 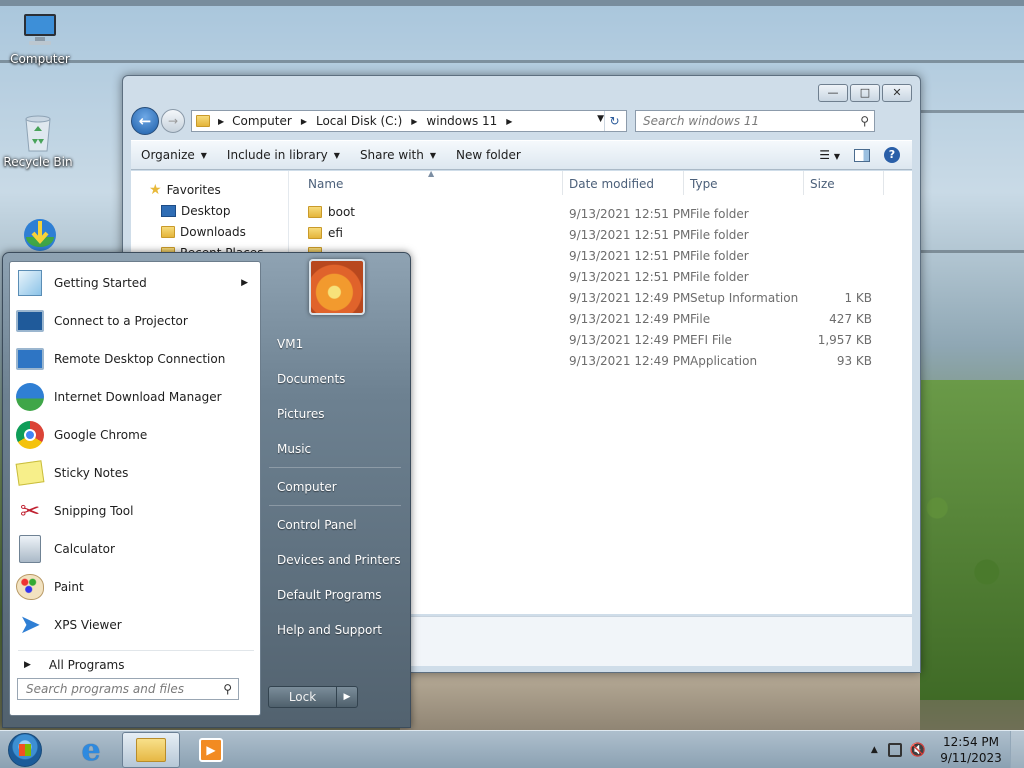 What do you see at coordinates (136, 397) in the screenshot?
I see `start-program-idm: Internet Download Manager` at bounding box center [136, 397].